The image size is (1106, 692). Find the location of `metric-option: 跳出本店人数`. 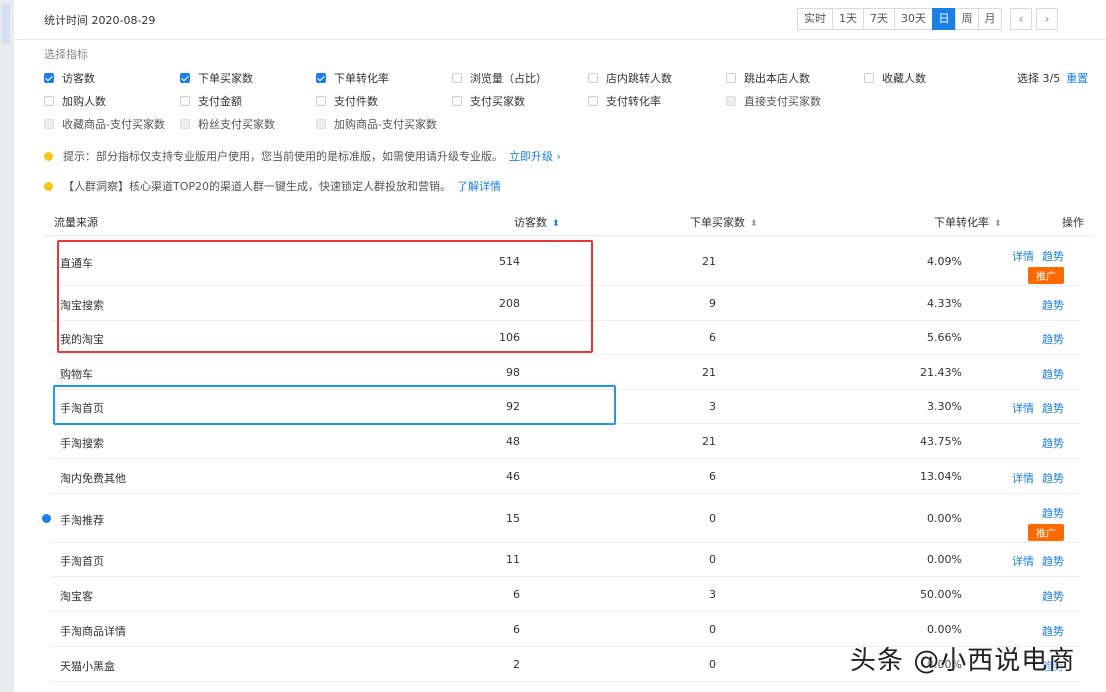

metric-option: 跳出本店人数 is located at coordinates (768, 78).